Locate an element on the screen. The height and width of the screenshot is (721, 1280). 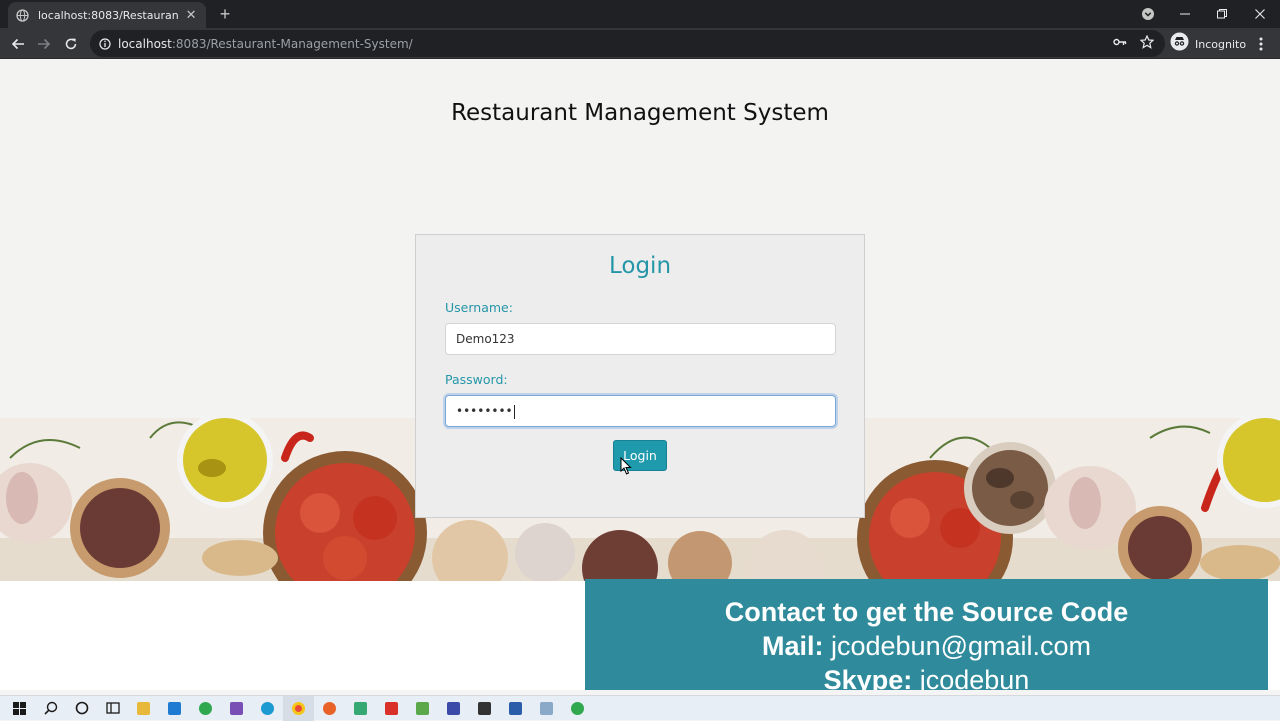
username-label: Username: is located at coordinates (479, 307).